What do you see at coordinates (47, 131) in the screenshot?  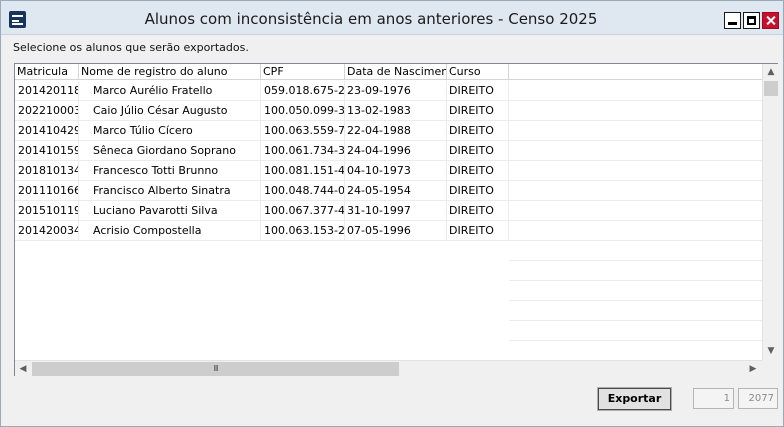 I see `cell-matricula: 201410429` at bounding box center [47, 131].